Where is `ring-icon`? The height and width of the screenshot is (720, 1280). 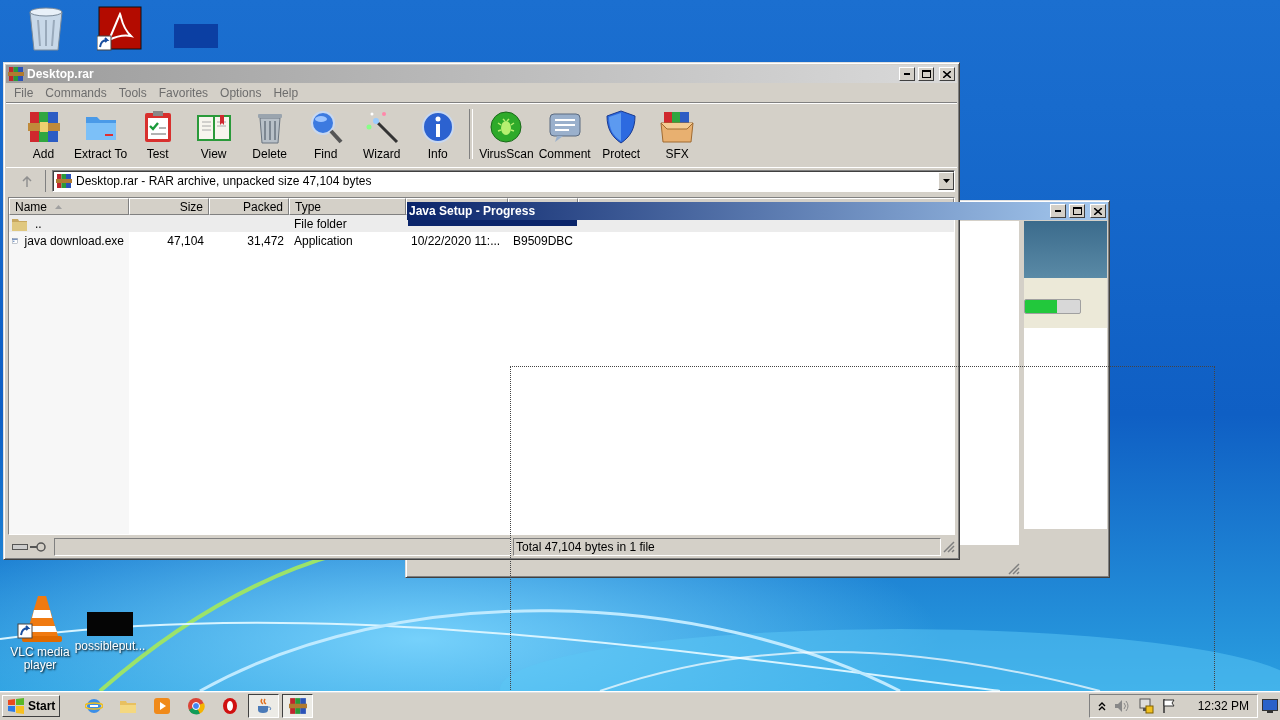
ring-icon is located at coordinates (229, 706).